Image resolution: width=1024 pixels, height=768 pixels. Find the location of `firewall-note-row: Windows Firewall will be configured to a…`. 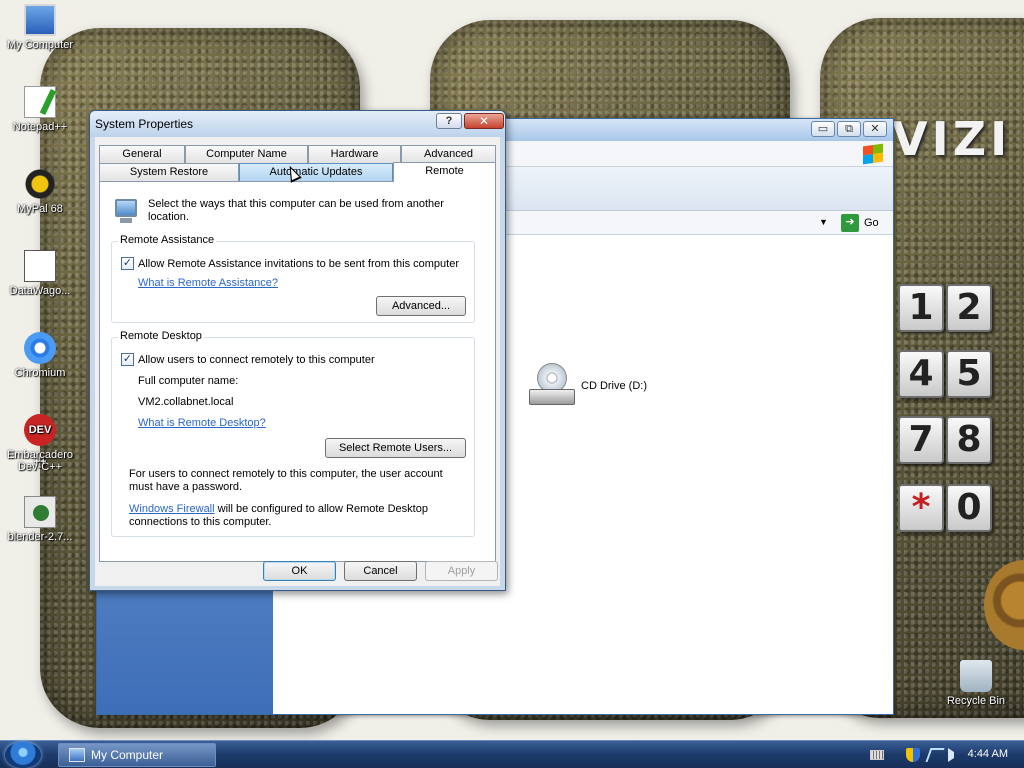

firewall-note-row: Windows Firewall will be configured to a… is located at coordinates (296, 516).